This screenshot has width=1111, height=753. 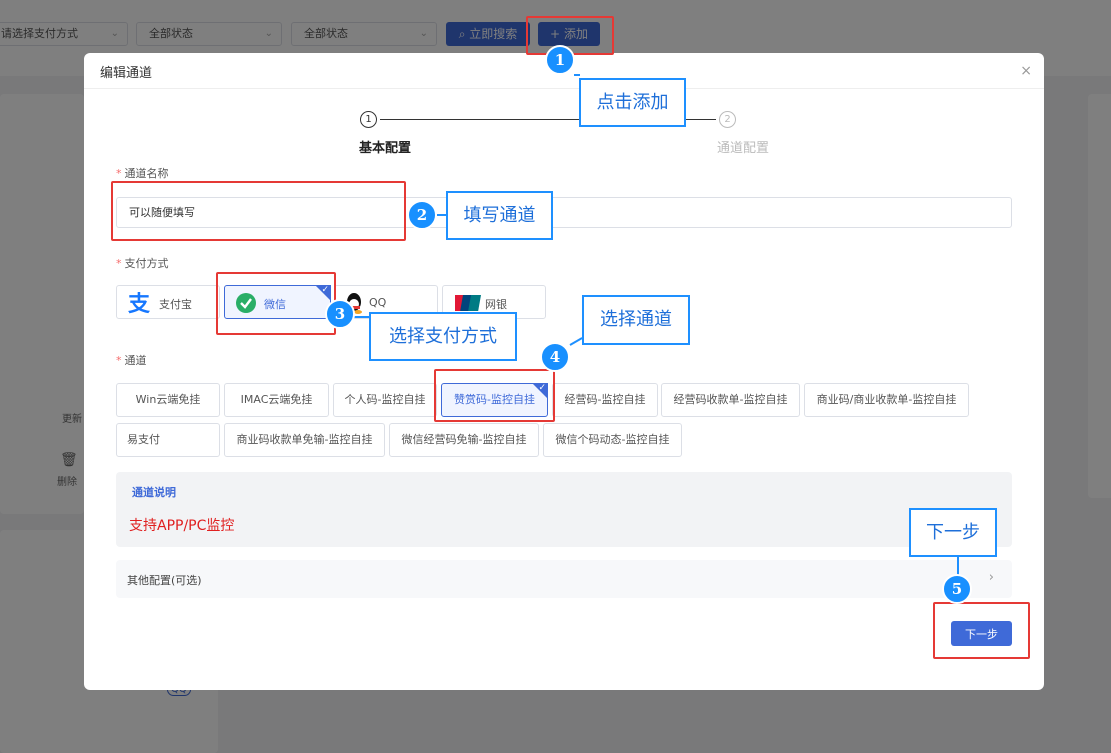 What do you see at coordinates (385, 400) in the screenshot?
I see `channel-option: 个人码-监控自挂` at bounding box center [385, 400].